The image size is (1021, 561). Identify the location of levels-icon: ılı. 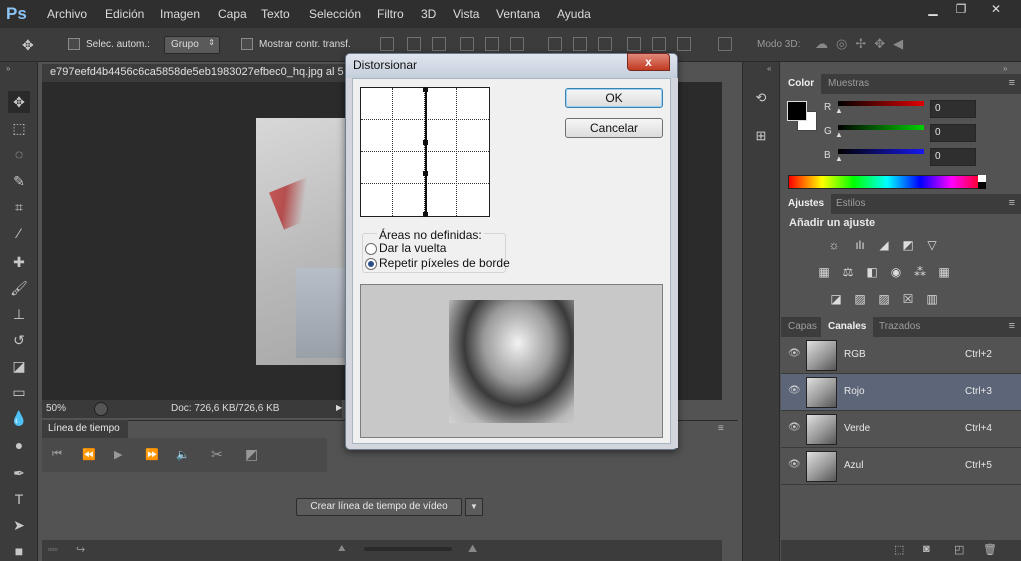
(860, 245).